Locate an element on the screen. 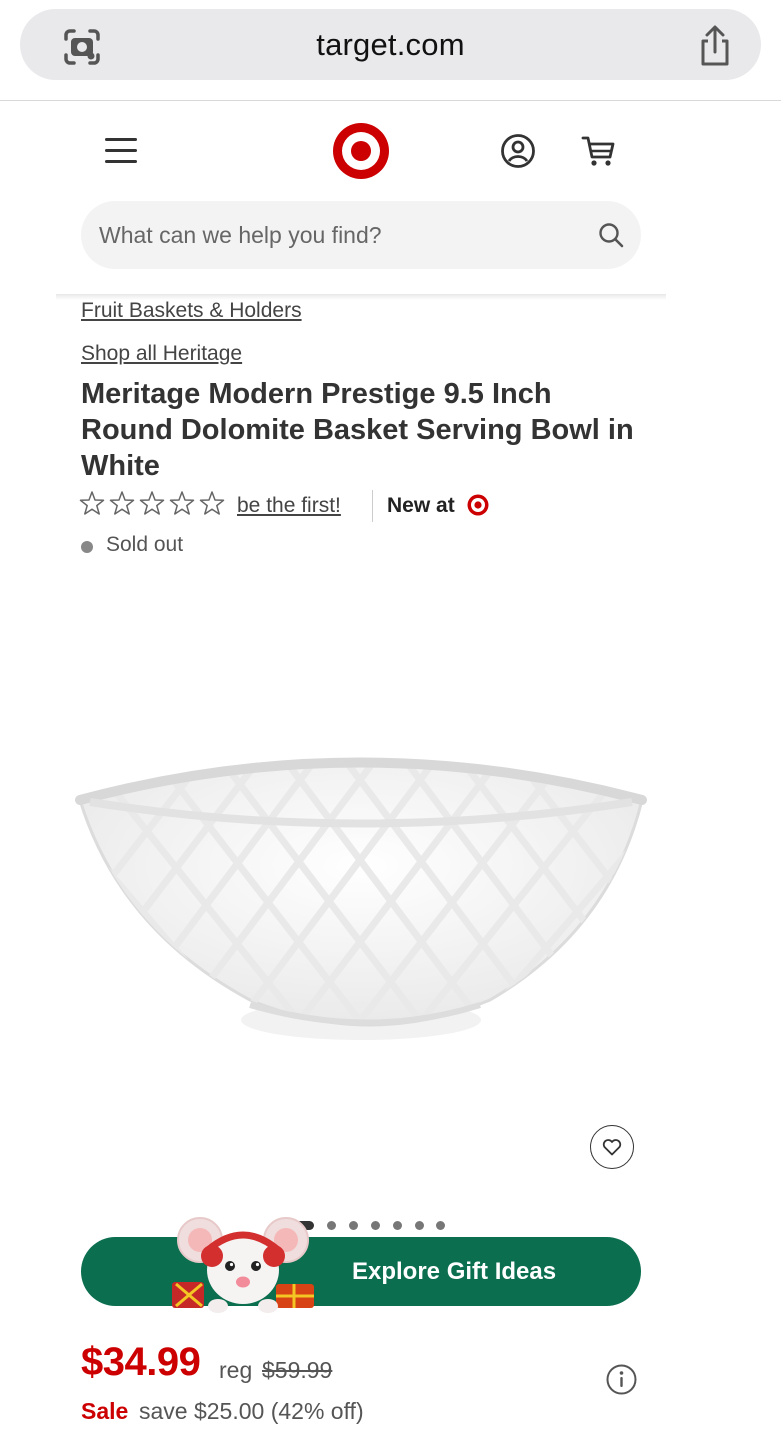  cart-icon is located at coordinates (599, 151).